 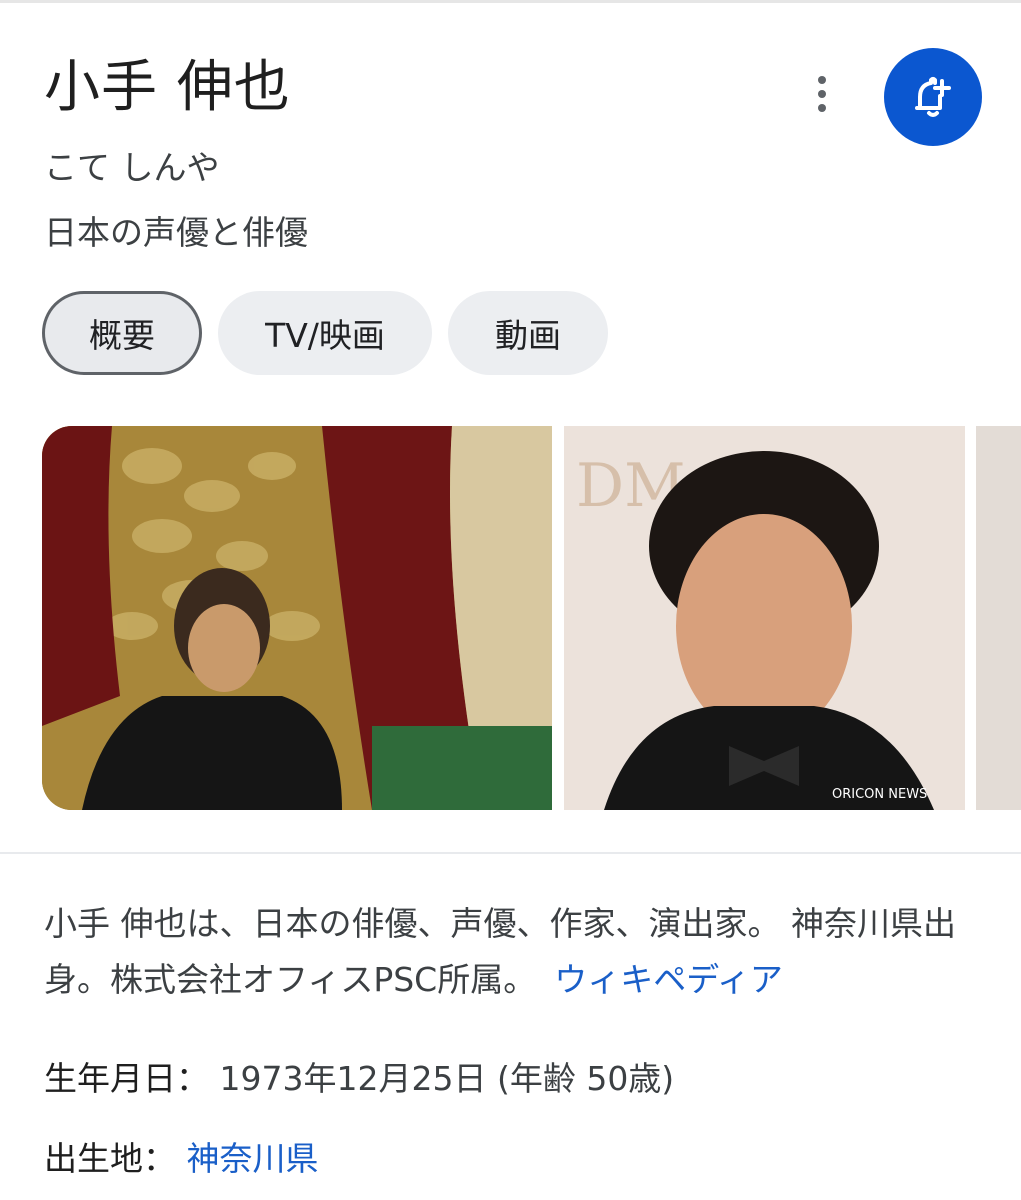 I want to click on image-thumbnail: DM ORICON NEWS, so click(x=764, y=618).